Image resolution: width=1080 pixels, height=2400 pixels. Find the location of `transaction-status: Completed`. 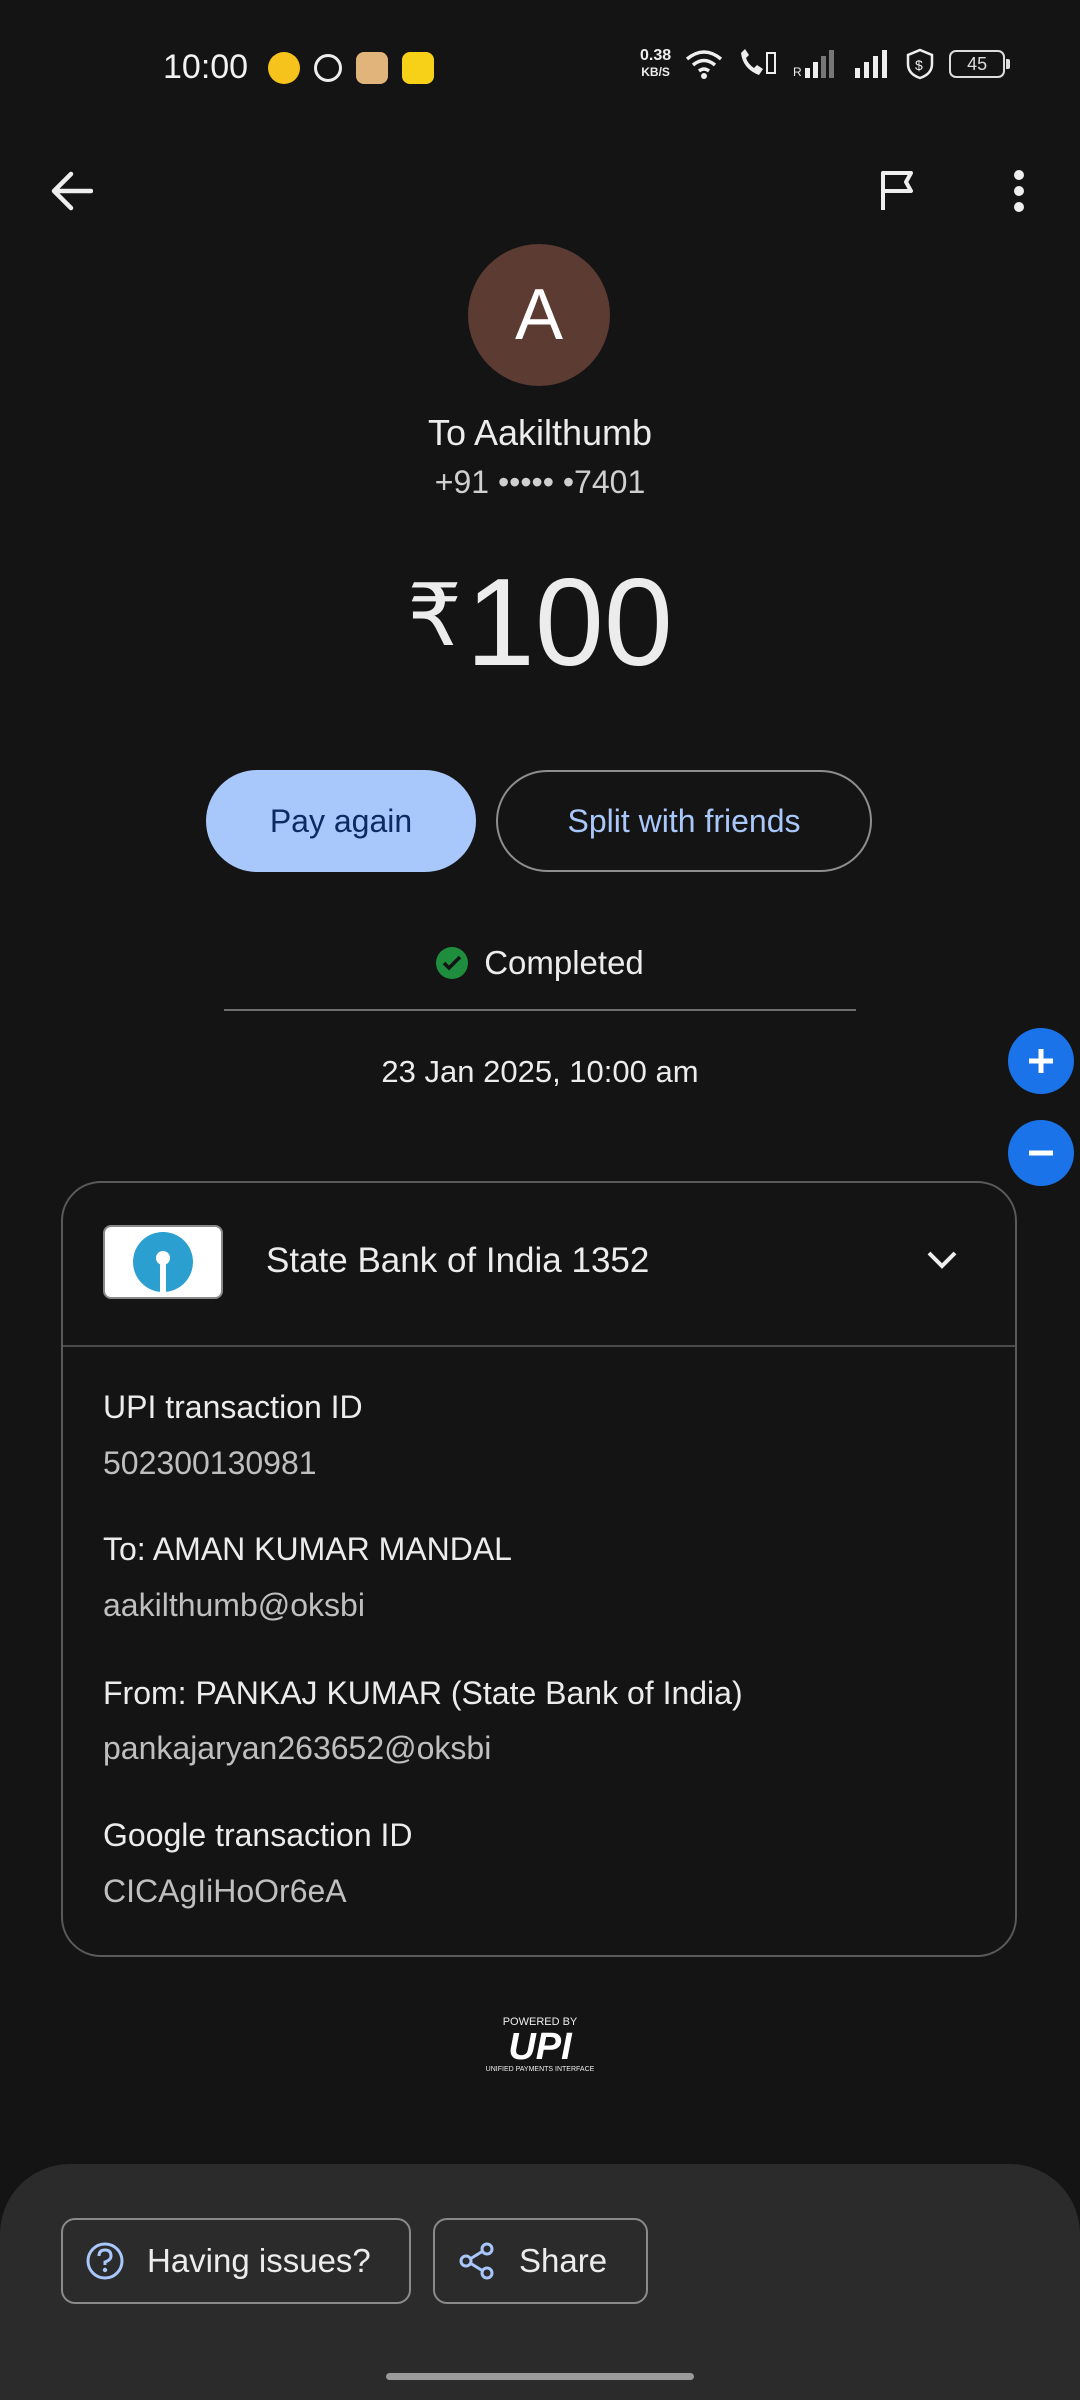

transaction-status: Completed is located at coordinates (540, 963).